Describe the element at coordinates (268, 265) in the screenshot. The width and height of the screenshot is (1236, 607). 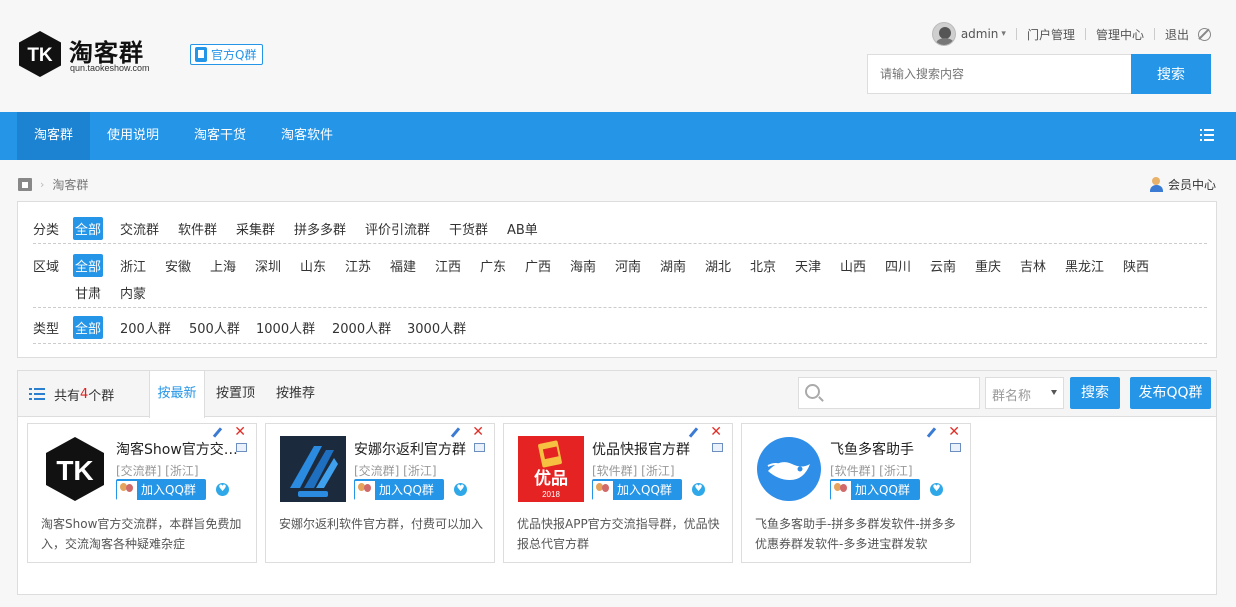
I see `filter-item: 深圳` at that location.